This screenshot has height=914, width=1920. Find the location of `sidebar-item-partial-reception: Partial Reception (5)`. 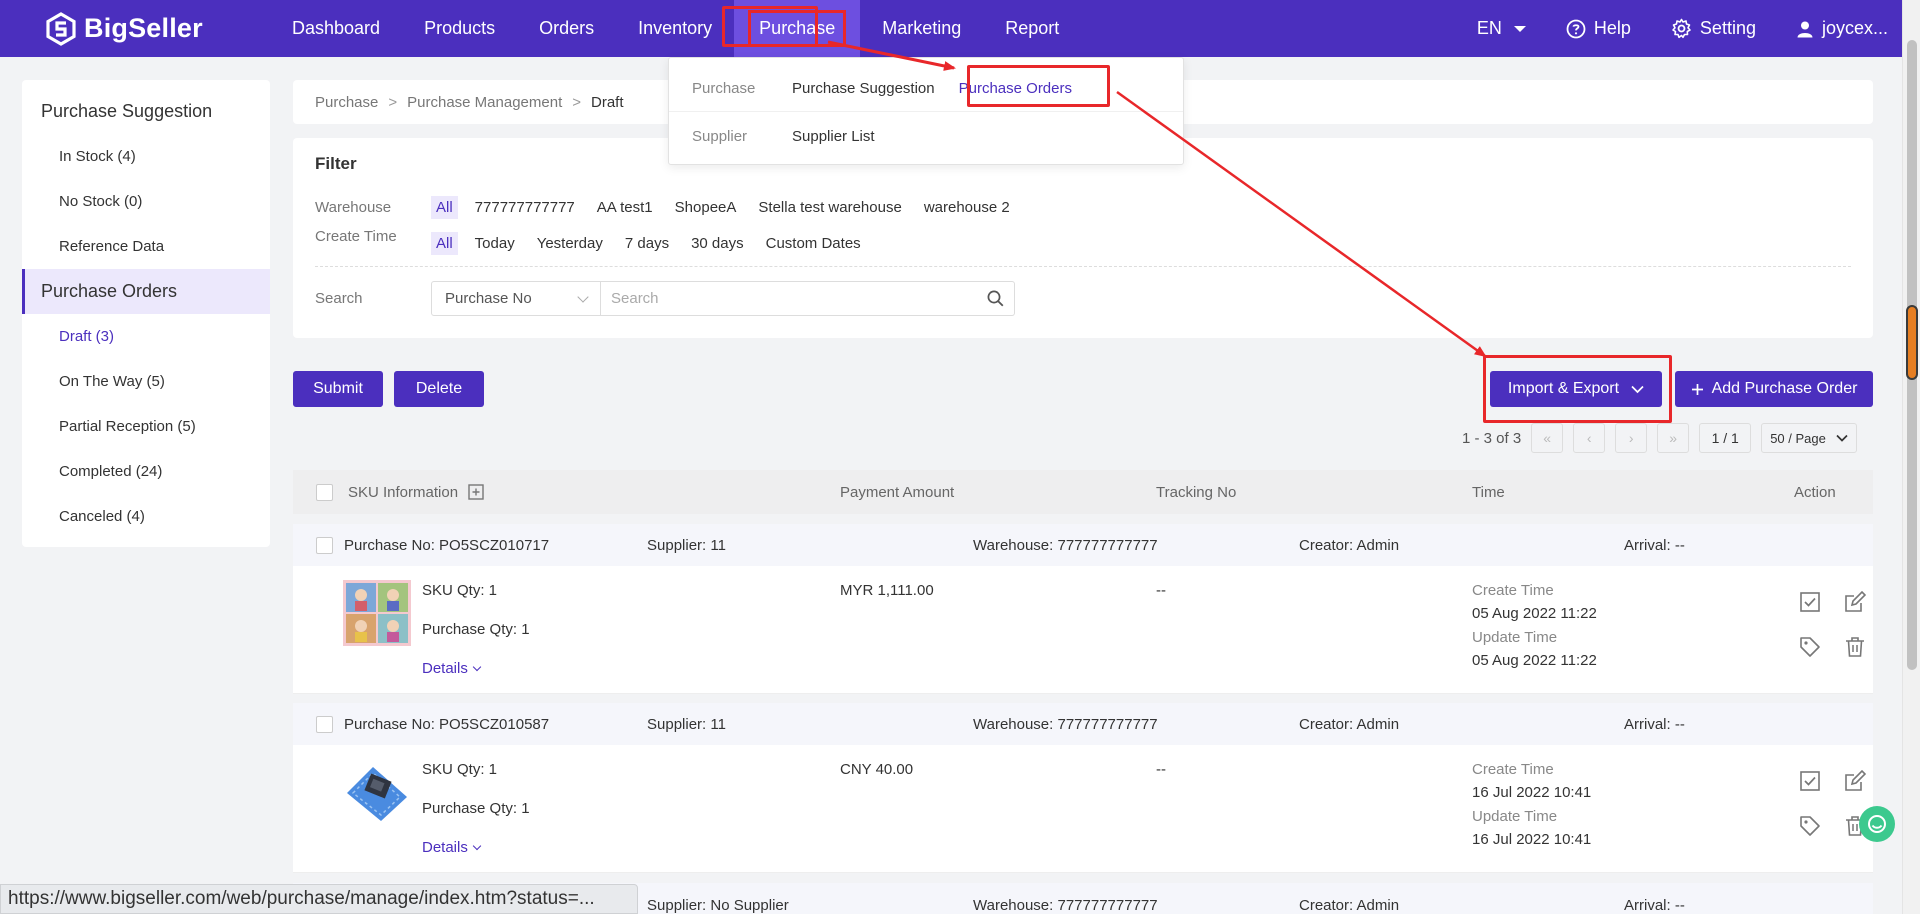

sidebar-item-partial-reception: Partial Reception (5) is located at coordinates (146, 426).